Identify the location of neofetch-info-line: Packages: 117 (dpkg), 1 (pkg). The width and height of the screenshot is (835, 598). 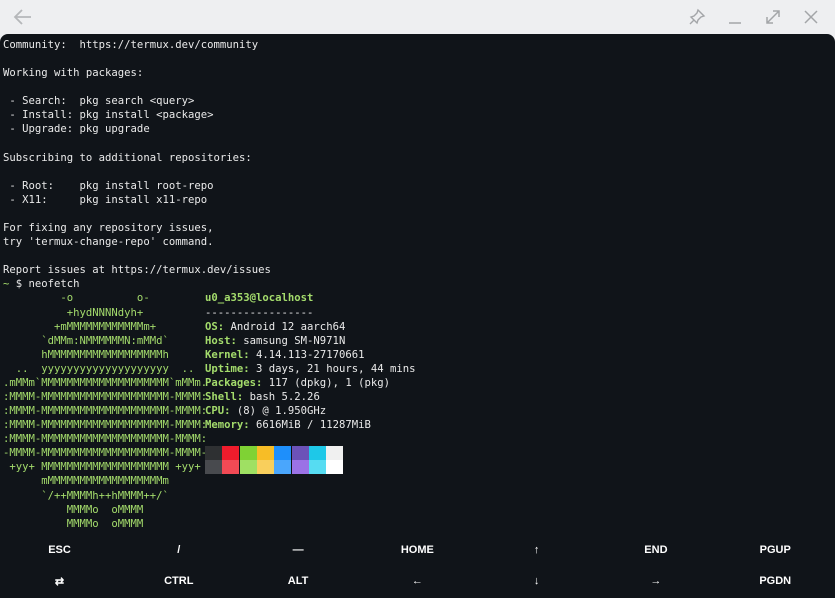
(297, 383).